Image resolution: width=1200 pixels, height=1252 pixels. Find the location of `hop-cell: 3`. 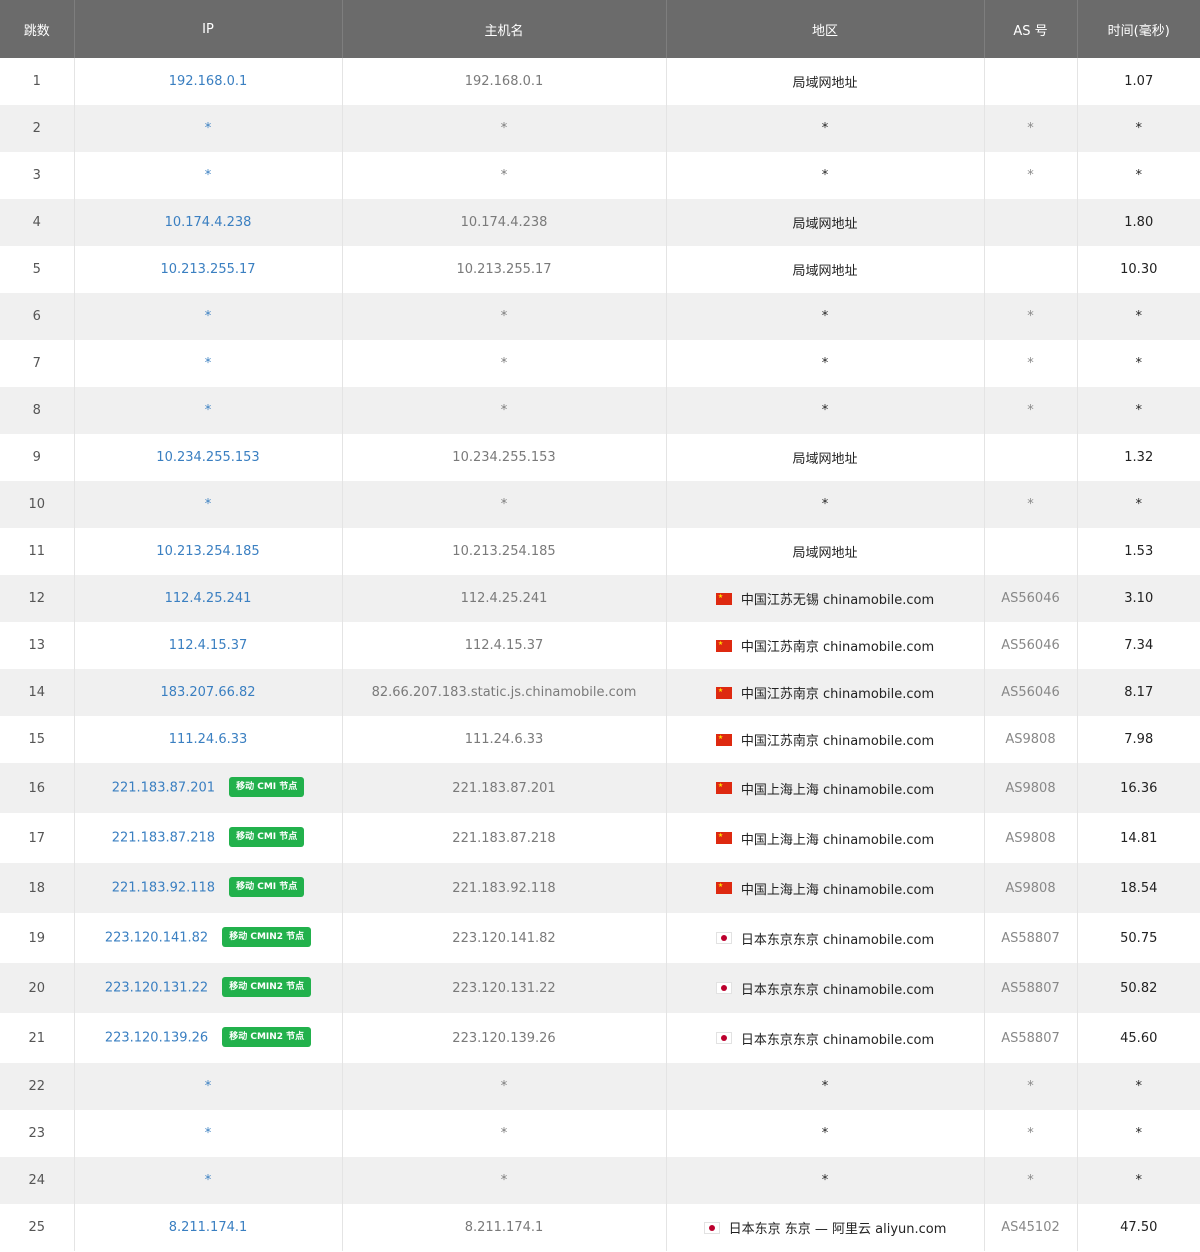

hop-cell: 3 is located at coordinates (36, 175).